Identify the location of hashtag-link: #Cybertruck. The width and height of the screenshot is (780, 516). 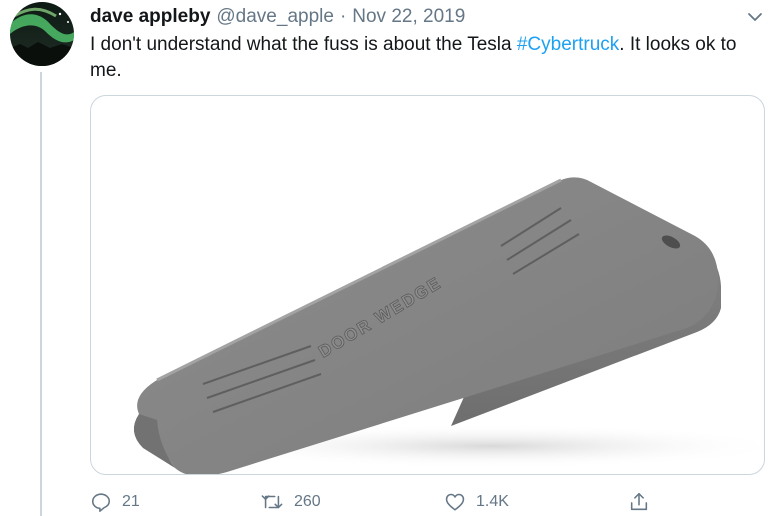
(568, 44).